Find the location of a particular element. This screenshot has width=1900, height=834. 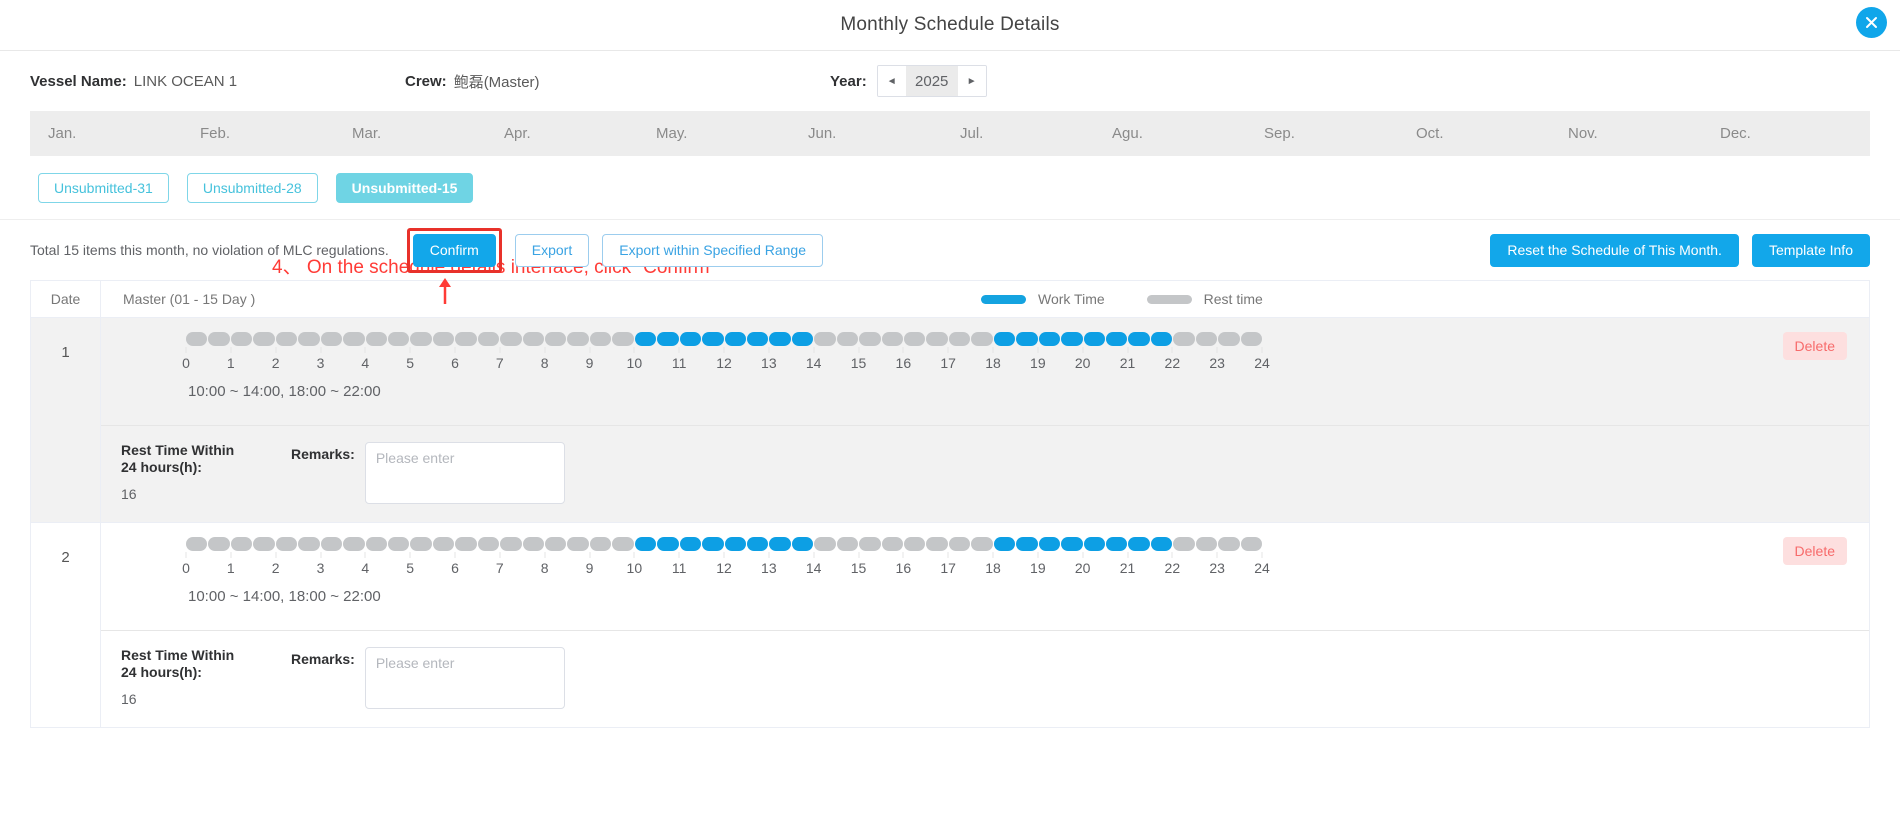

chevron-left-icon: ◄ is located at coordinates (891, 81).